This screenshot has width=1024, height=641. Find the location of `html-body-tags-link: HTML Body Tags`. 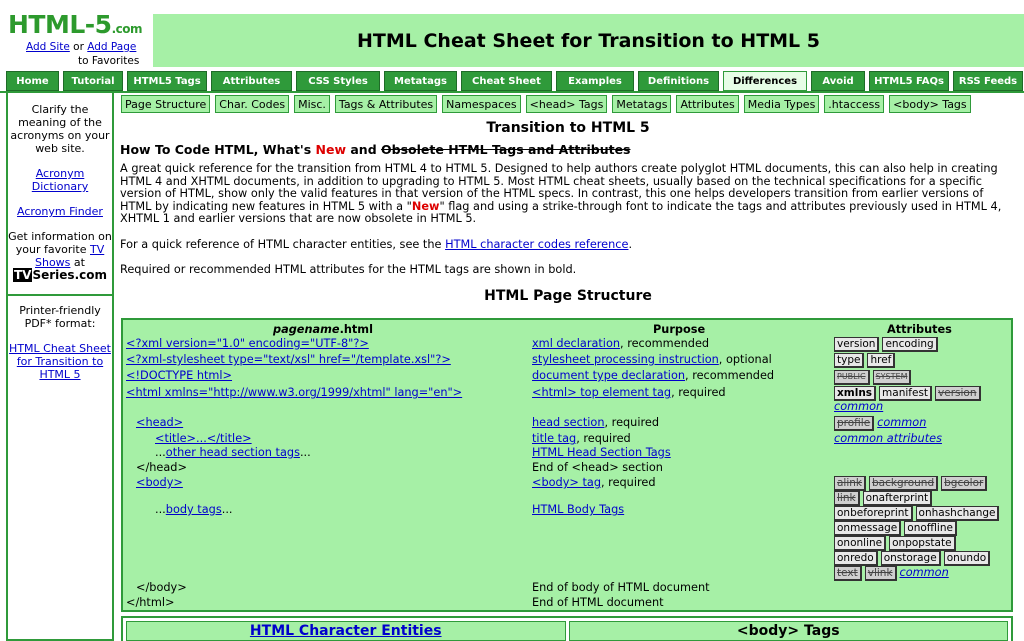

html-body-tags-link: HTML Body Tags is located at coordinates (578, 509).